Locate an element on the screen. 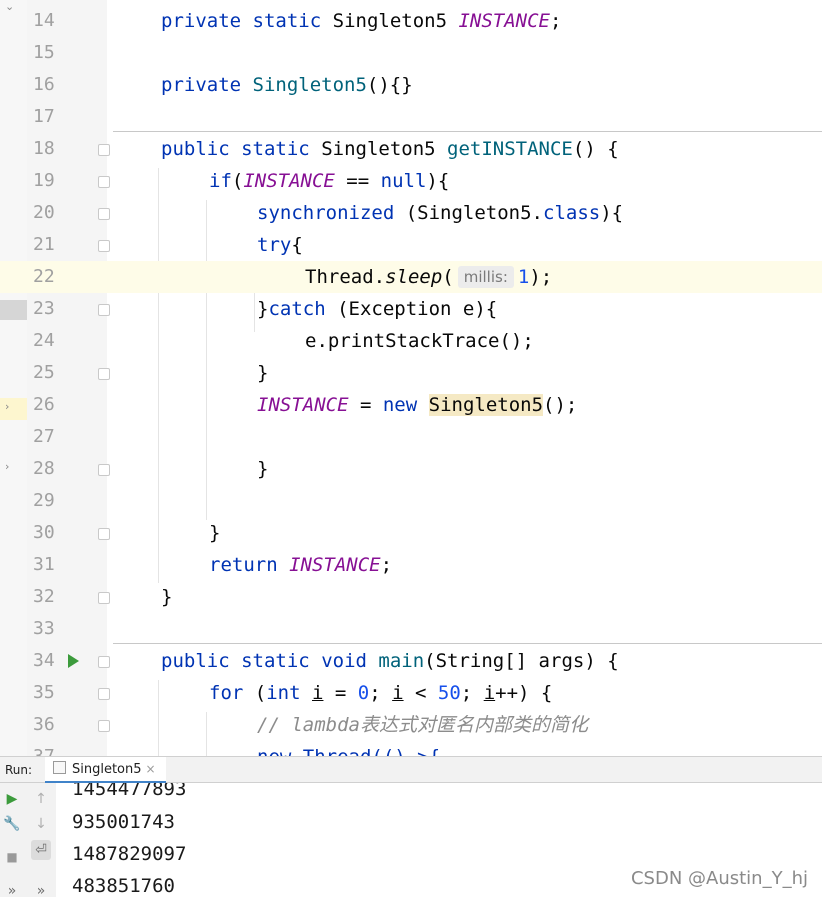  code-text: private Singleton5(){} is located at coordinates (287, 85).